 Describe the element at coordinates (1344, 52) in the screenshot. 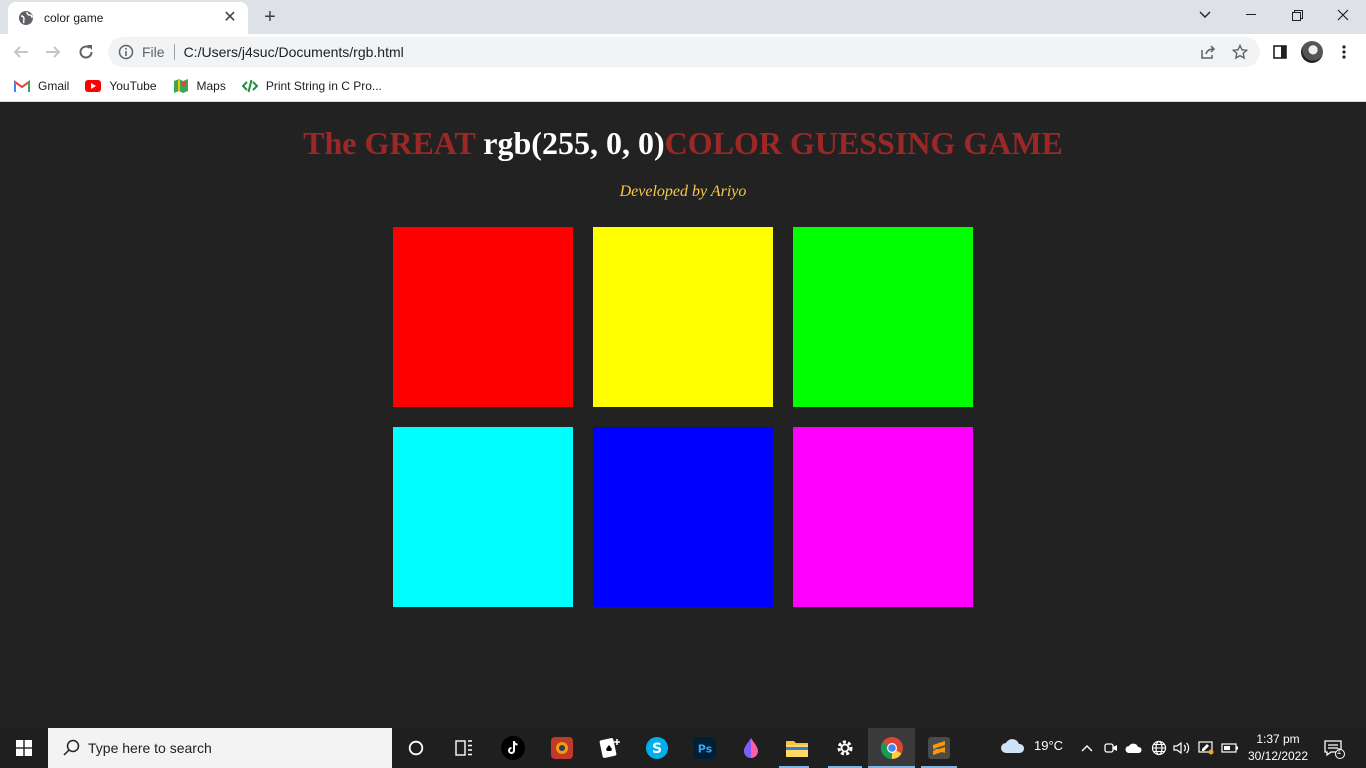

I see `more-menu-icon` at that location.